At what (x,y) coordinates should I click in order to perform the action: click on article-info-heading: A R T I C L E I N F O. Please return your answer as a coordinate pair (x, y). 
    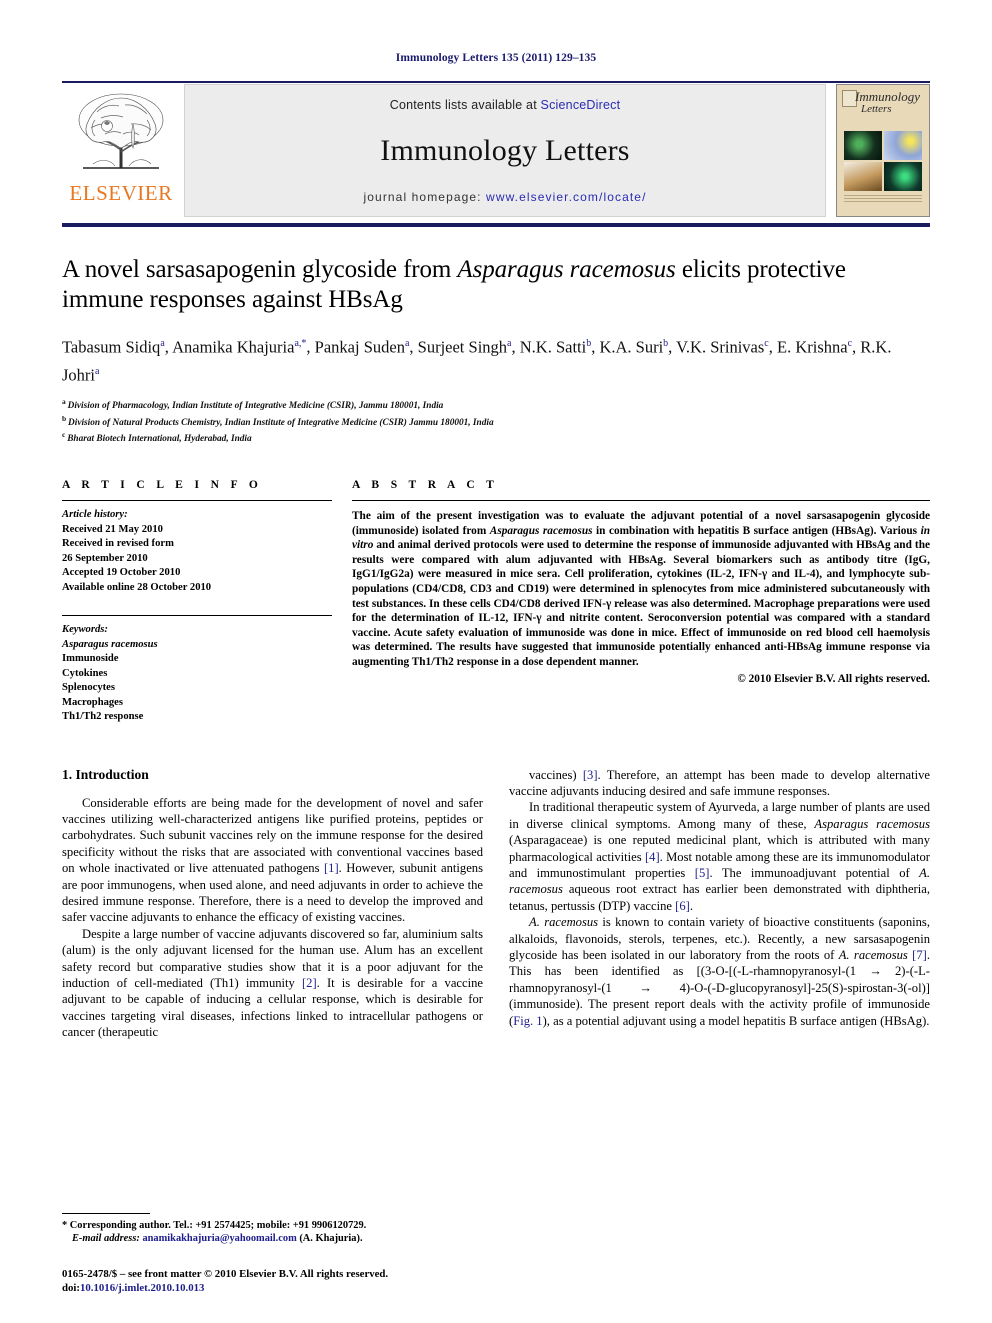
    Looking at the image, I should click on (162, 485).